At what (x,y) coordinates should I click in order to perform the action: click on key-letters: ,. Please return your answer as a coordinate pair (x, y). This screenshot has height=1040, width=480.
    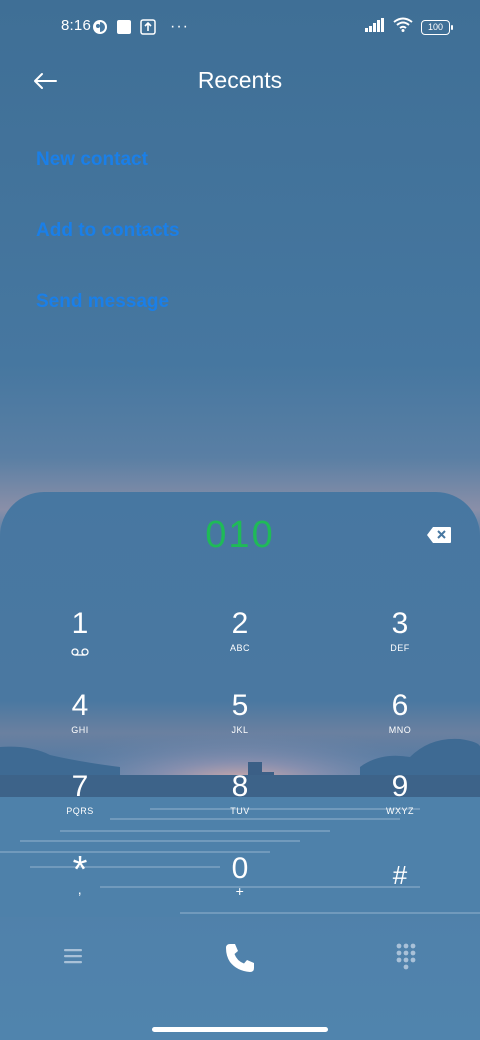
    Looking at the image, I should click on (80, 889).